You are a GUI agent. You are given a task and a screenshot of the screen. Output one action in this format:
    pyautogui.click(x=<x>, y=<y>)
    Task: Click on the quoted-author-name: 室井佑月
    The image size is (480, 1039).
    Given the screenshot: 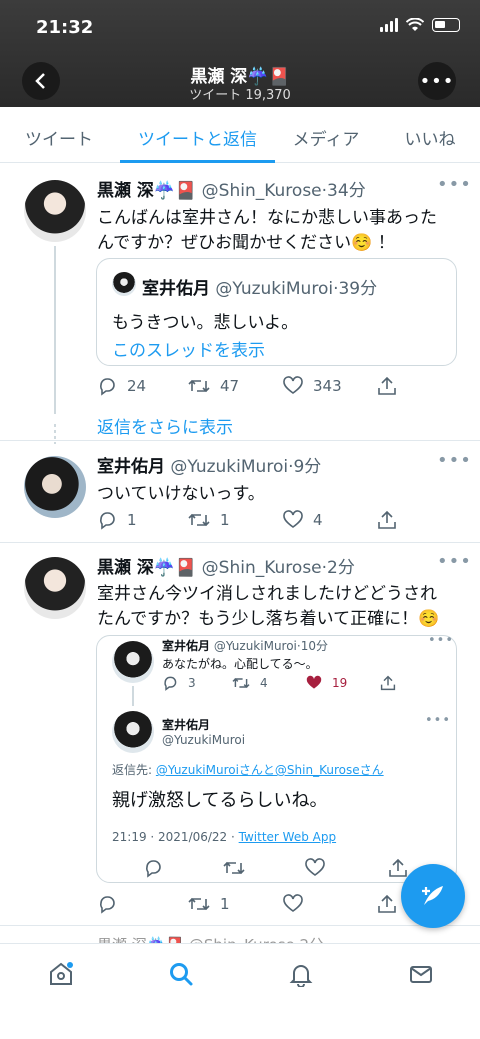 What is the action you would take?
    pyautogui.click(x=176, y=289)
    